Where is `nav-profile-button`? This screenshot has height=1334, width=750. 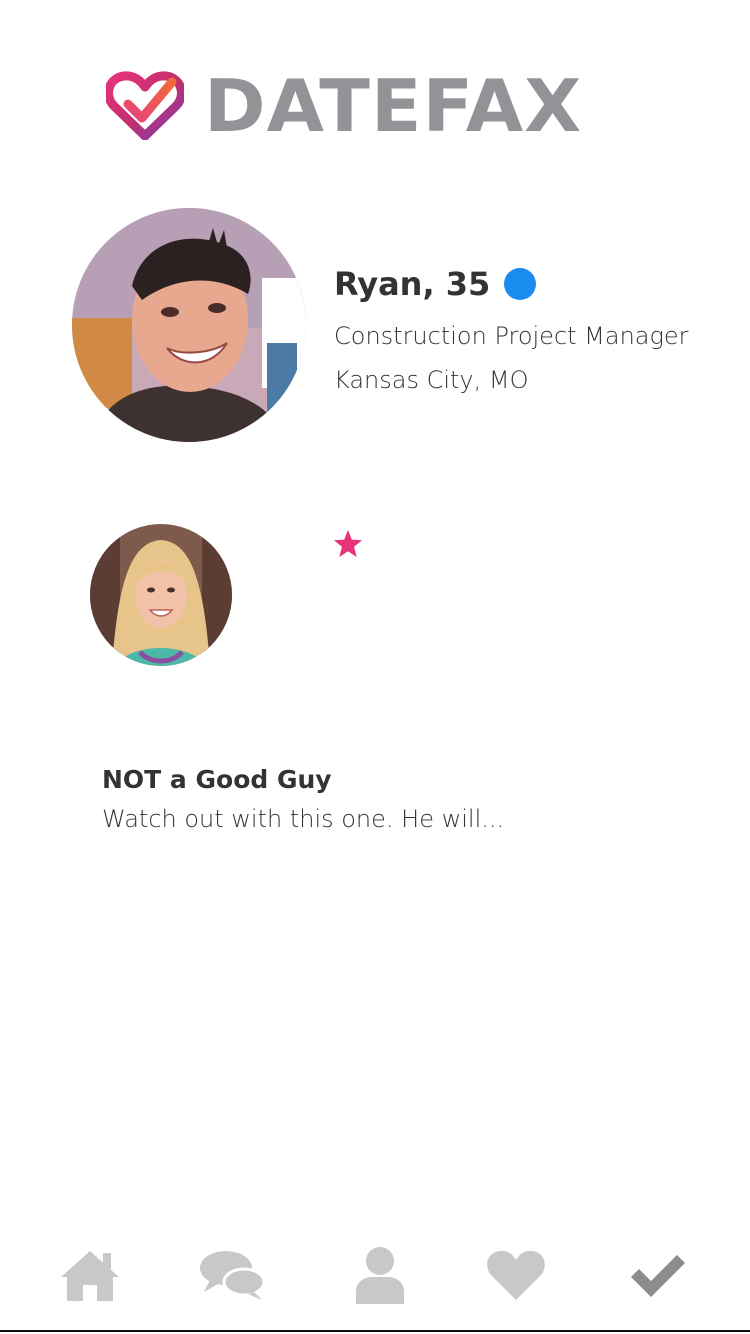
nav-profile-button is located at coordinates (380, 1275).